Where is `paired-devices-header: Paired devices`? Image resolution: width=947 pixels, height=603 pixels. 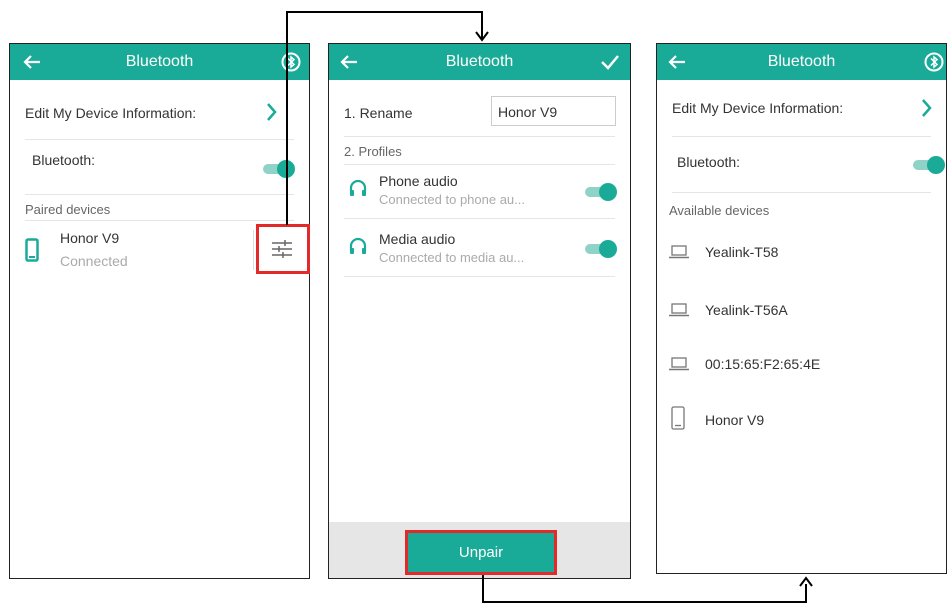 paired-devices-header: Paired devices is located at coordinates (68, 209).